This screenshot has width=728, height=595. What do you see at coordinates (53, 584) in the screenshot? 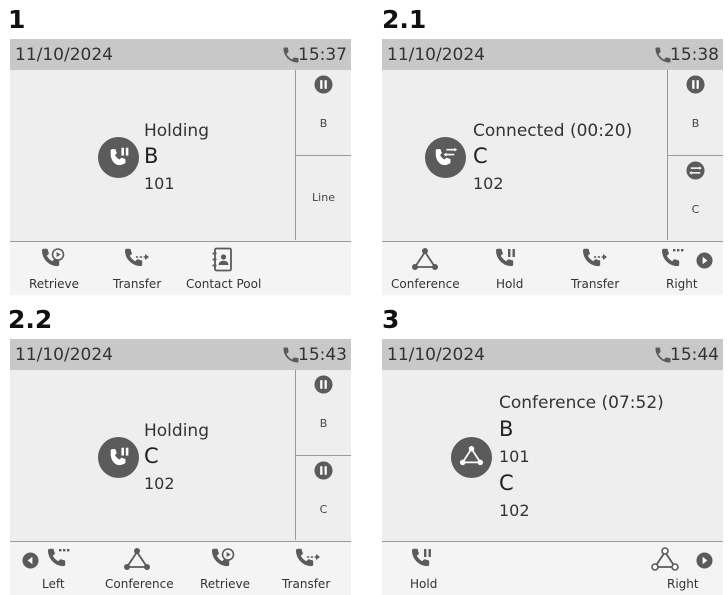
I see `softkey-label: Left` at bounding box center [53, 584].